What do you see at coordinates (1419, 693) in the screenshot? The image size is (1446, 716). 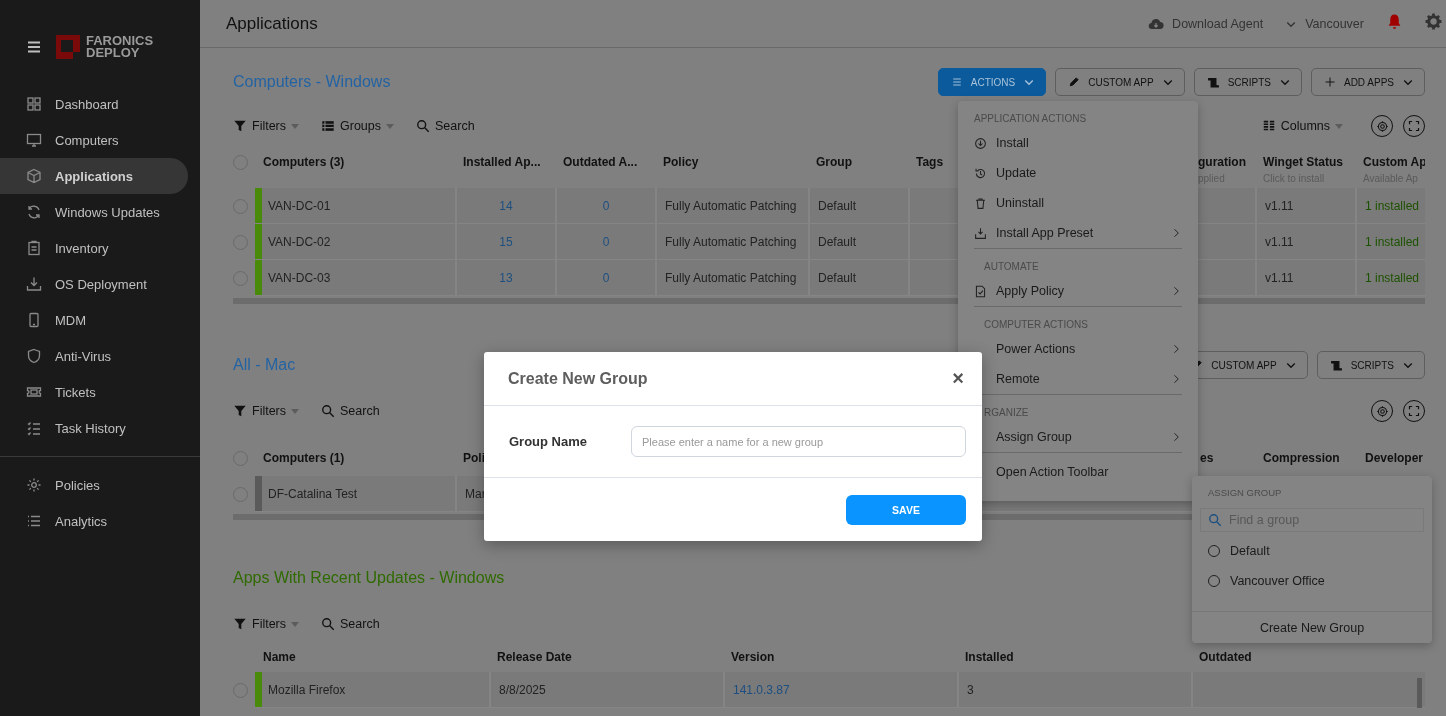 I see `scrollbar` at bounding box center [1419, 693].